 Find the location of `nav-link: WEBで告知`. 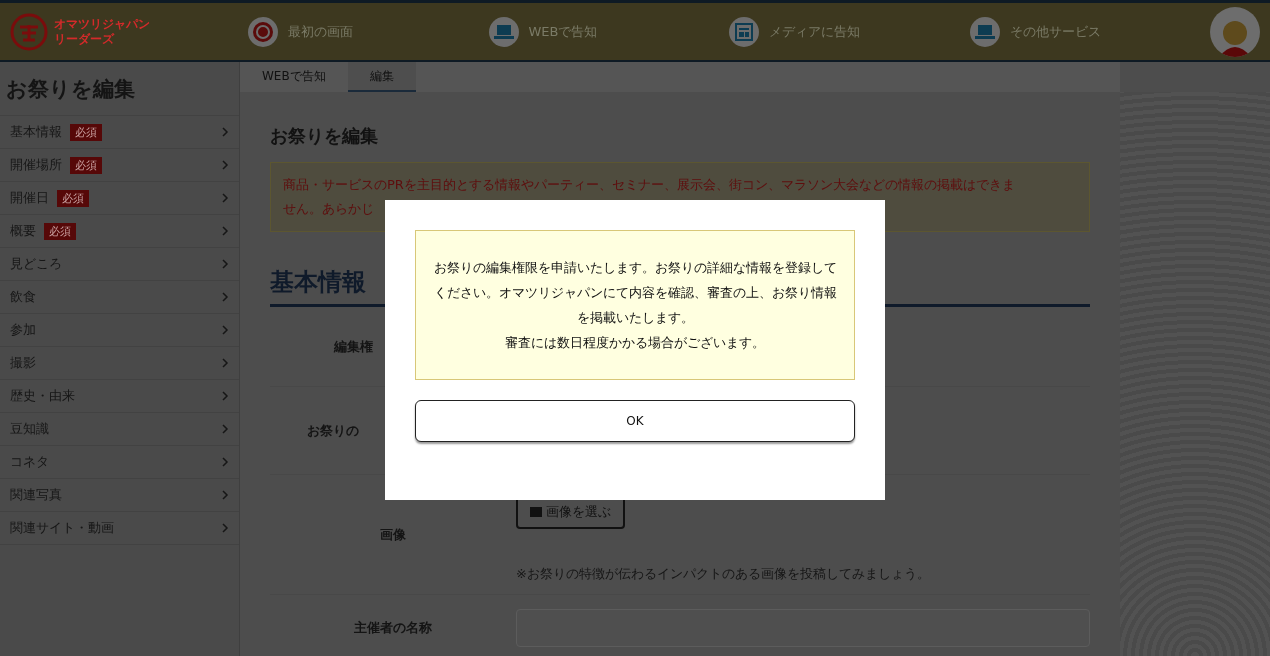

nav-link: WEBで告知 is located at coordinates (608, 31).